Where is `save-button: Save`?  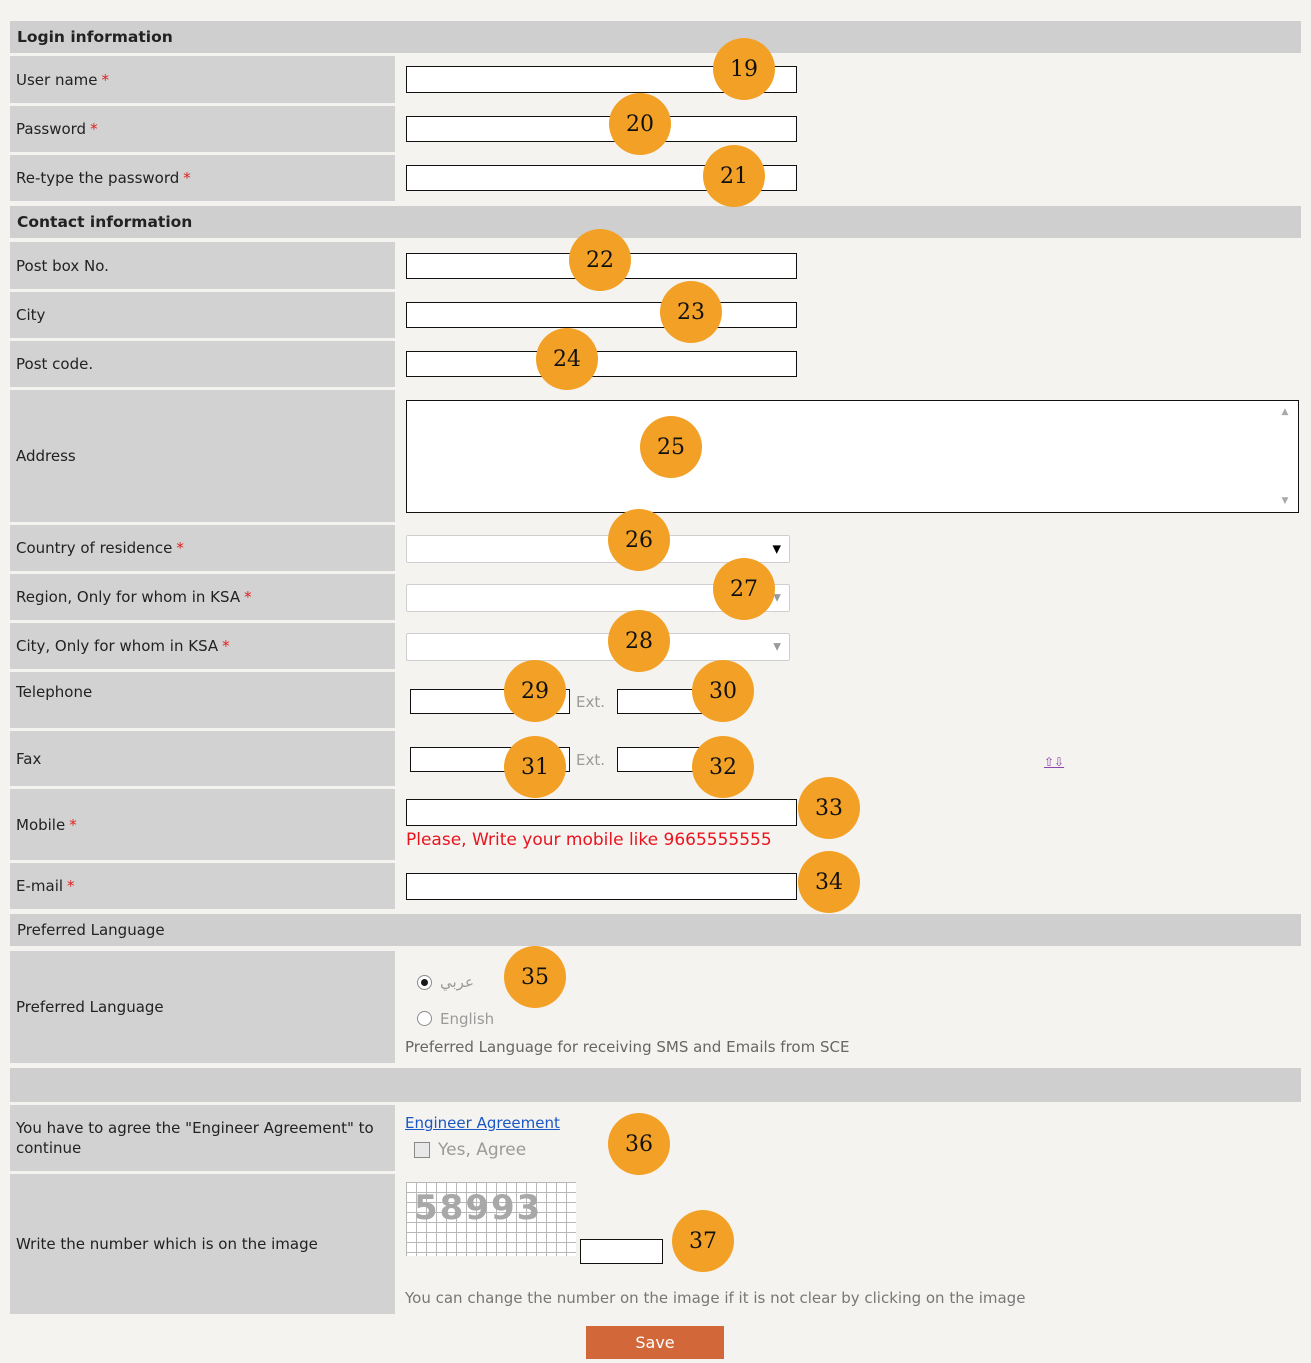 save-button: Save is located at coordinates (655, 1342).